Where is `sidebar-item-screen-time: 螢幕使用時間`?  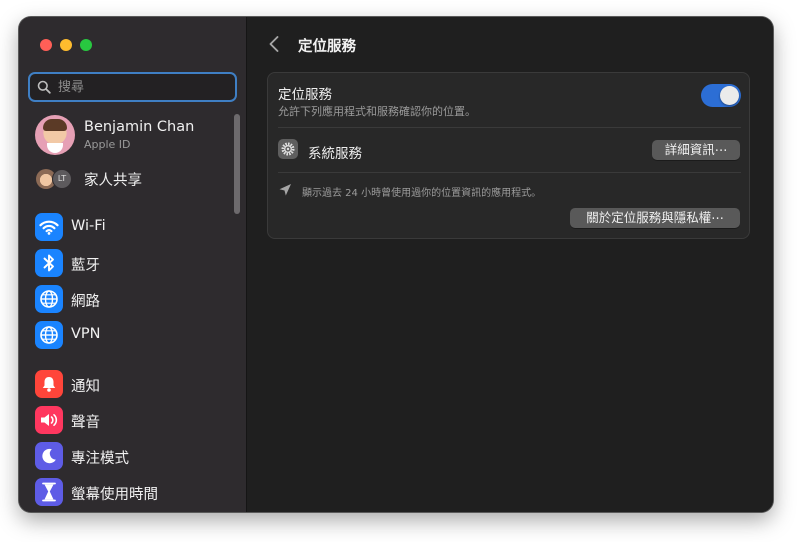
sidebar-item-screen-time: 螢幕使用時間 is located at coordinates (135, 492).